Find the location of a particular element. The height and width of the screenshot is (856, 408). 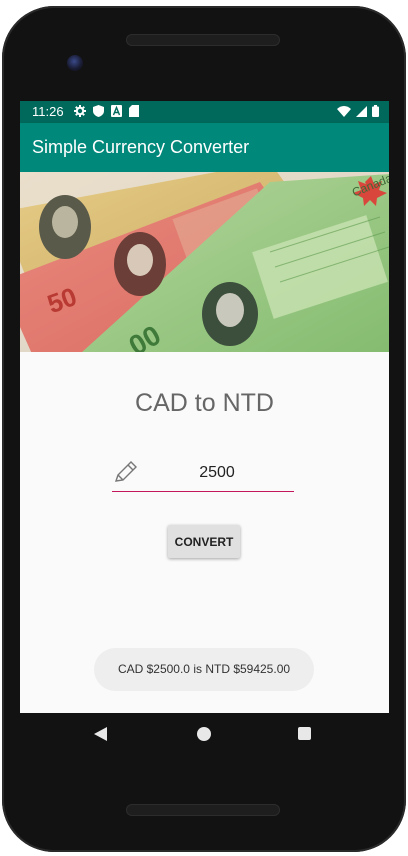

navigation-bar is located at coordinates (204, 735).